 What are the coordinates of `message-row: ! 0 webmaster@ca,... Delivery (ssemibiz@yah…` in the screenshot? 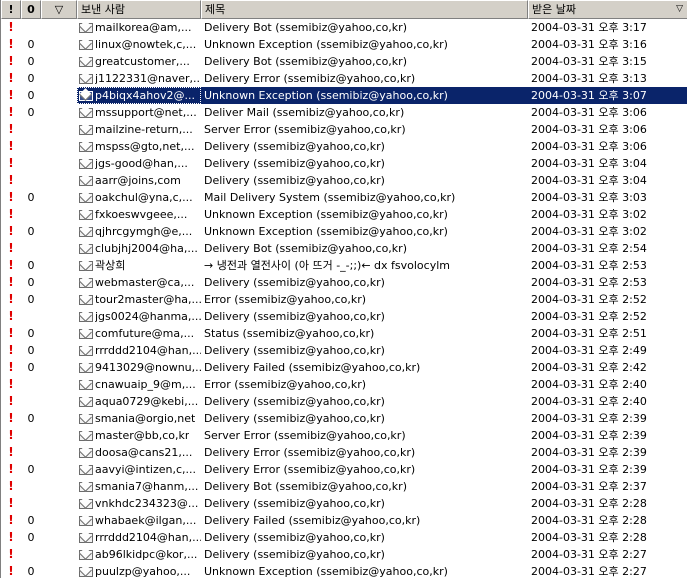 It's located at (344, 282).